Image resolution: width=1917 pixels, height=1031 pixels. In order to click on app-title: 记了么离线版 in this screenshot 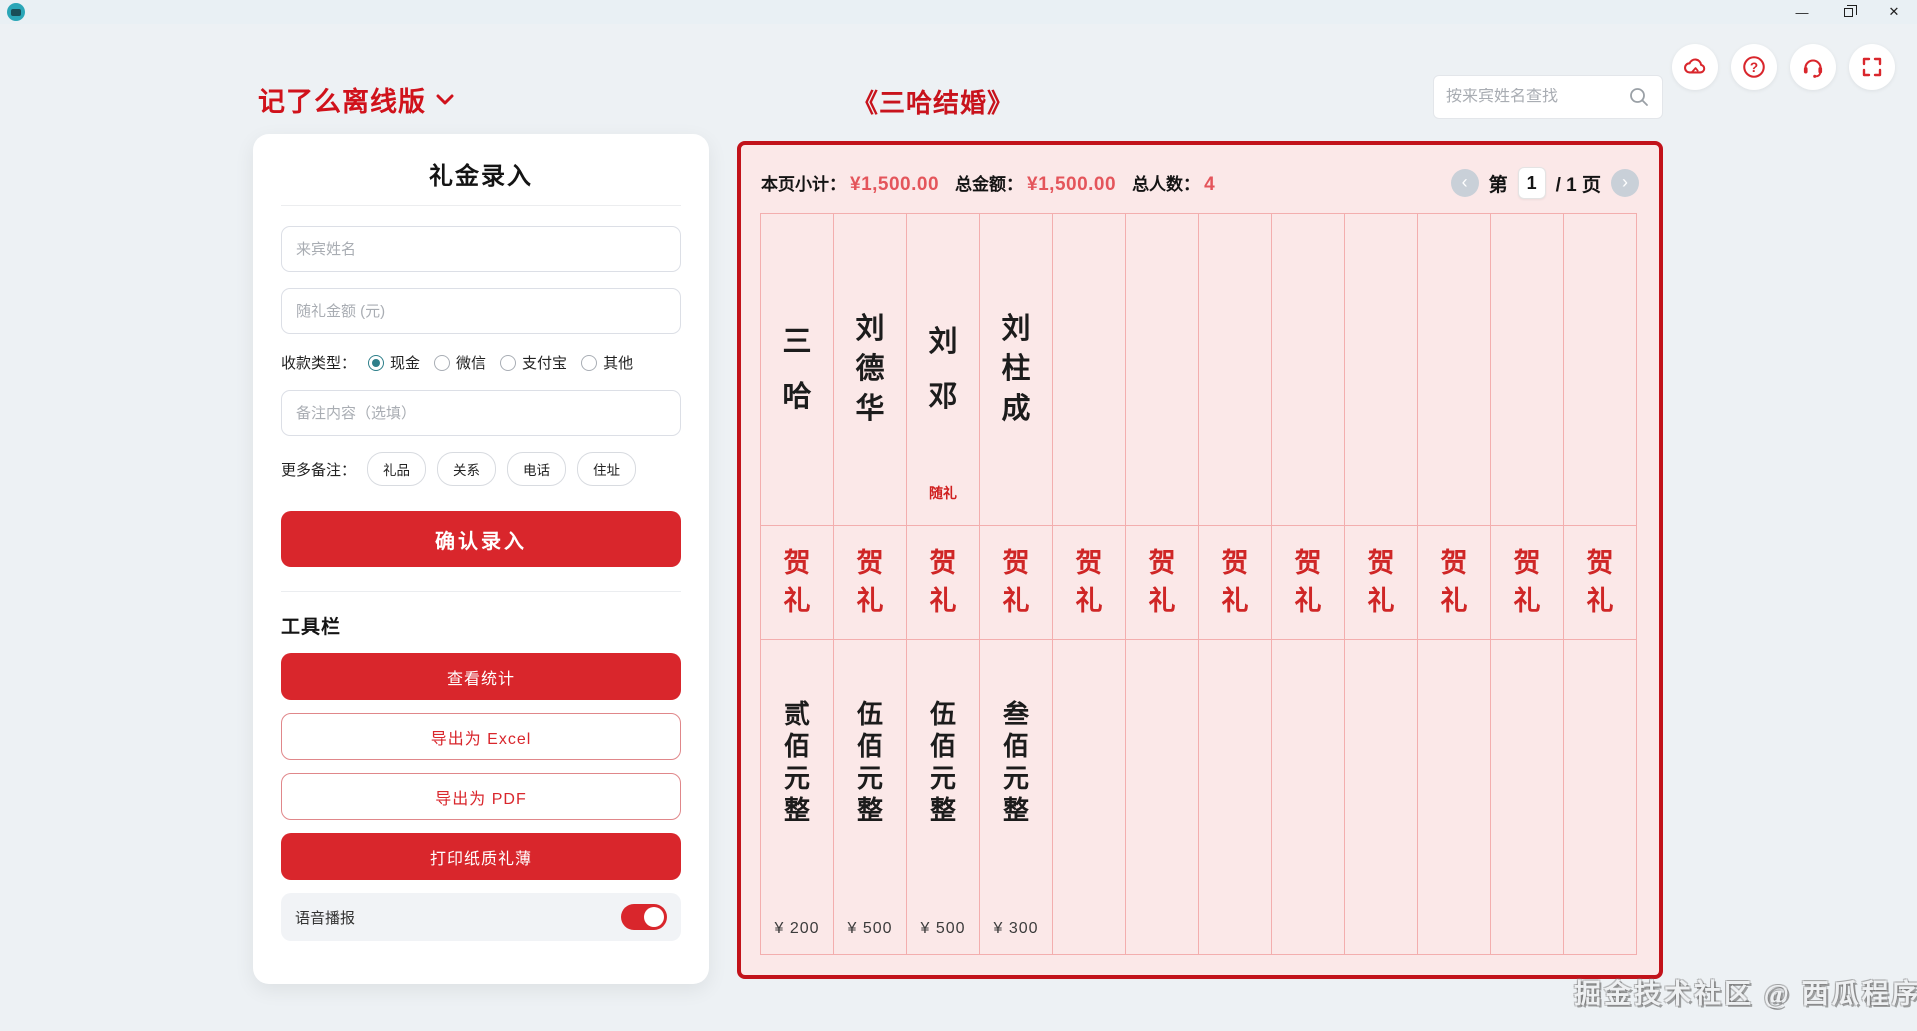, I will do `click(342, 102)`.